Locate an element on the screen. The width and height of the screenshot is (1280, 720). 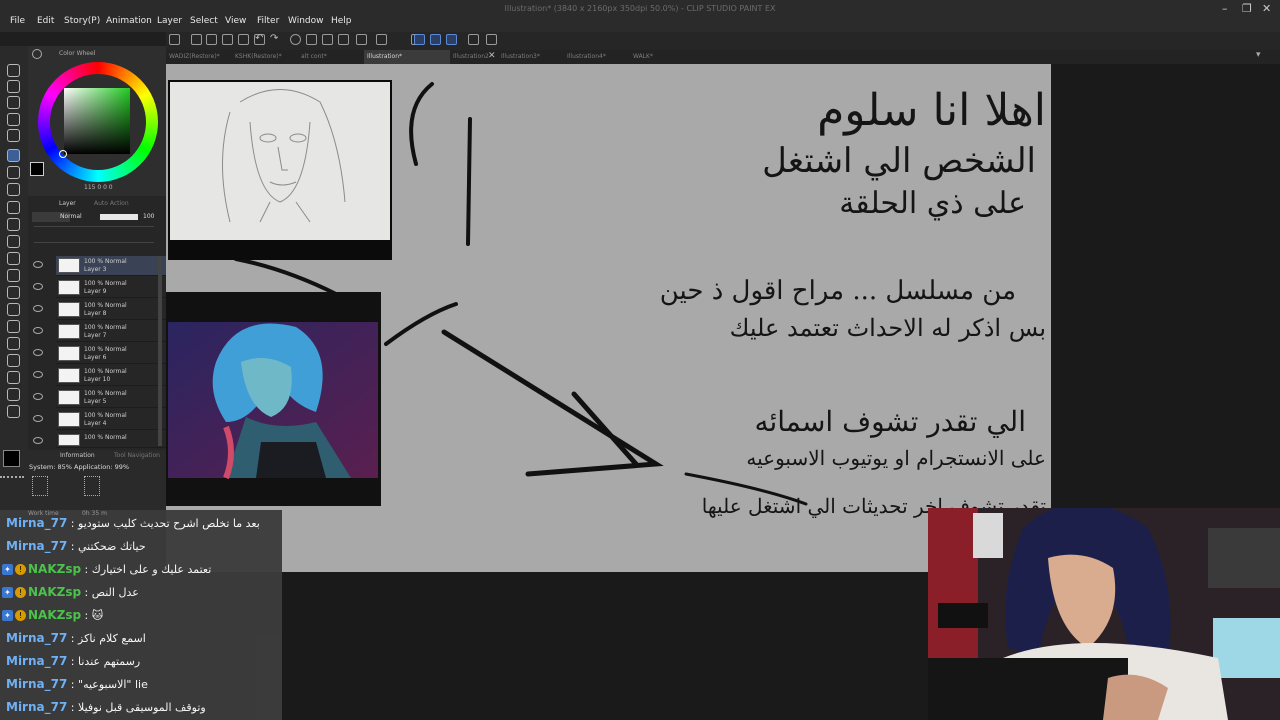
ruler-icon is located at coordinates (381, 39).